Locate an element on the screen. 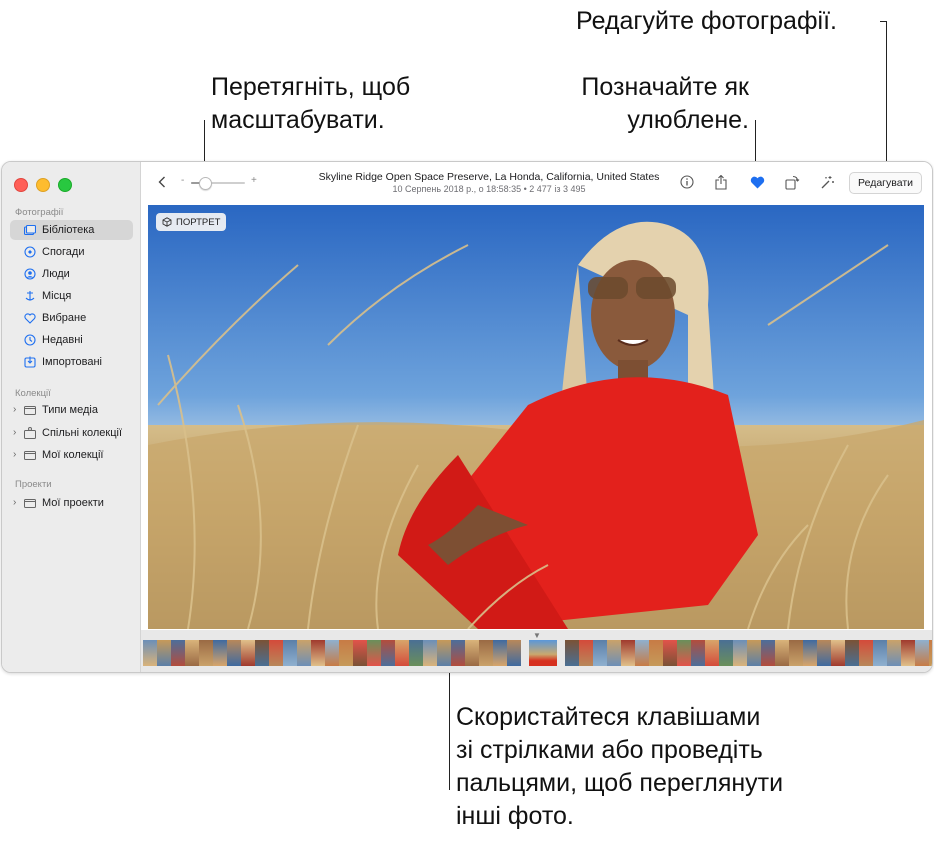  sidebar-item-people: Люди is located at coordinates (71, 274).